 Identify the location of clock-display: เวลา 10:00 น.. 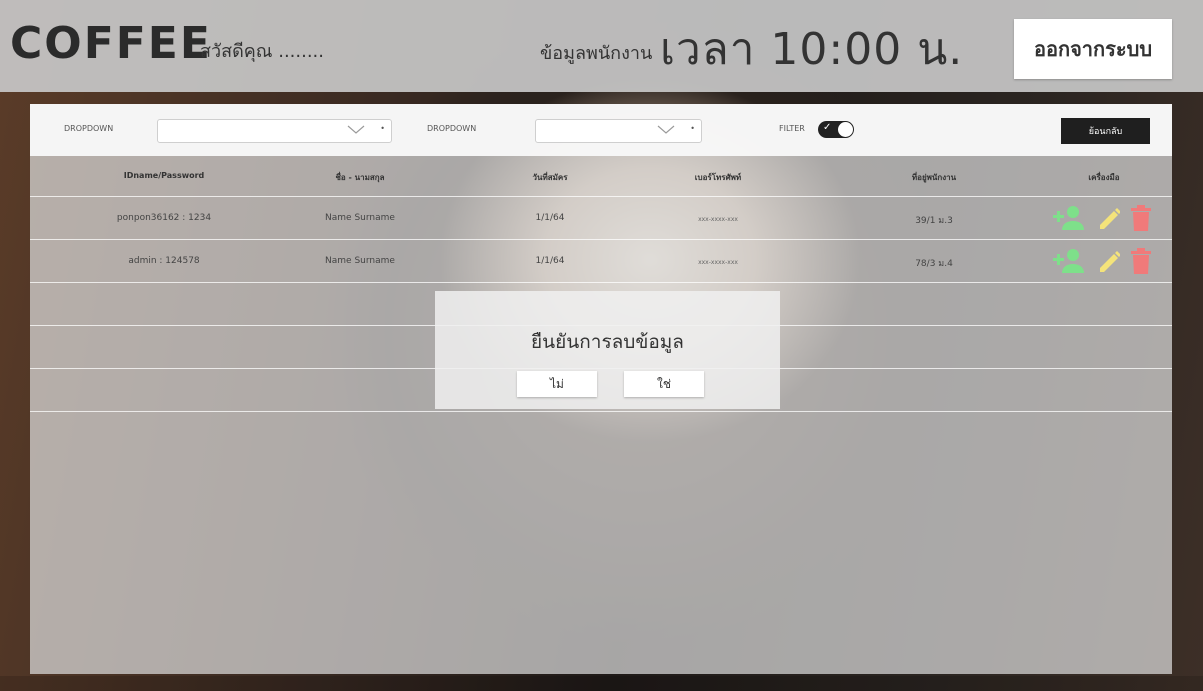
(812, 49).